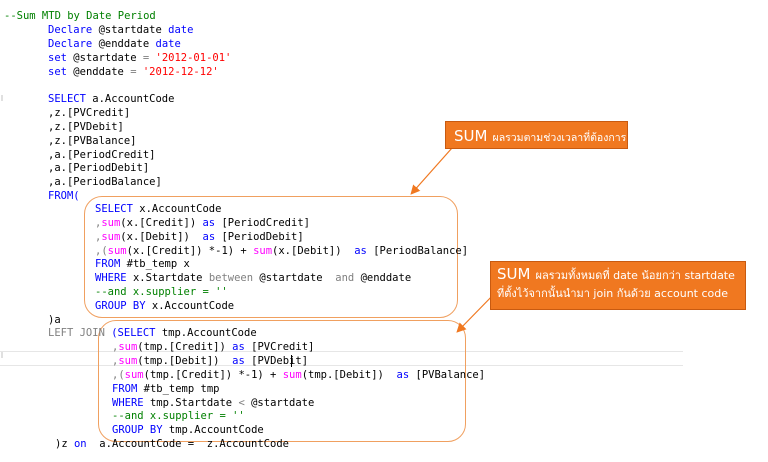 This screenshot has width=768, height=462. Describe the element at coordinates (64, 196) in the screenshot. I see `code-line: FROM(` at that location.